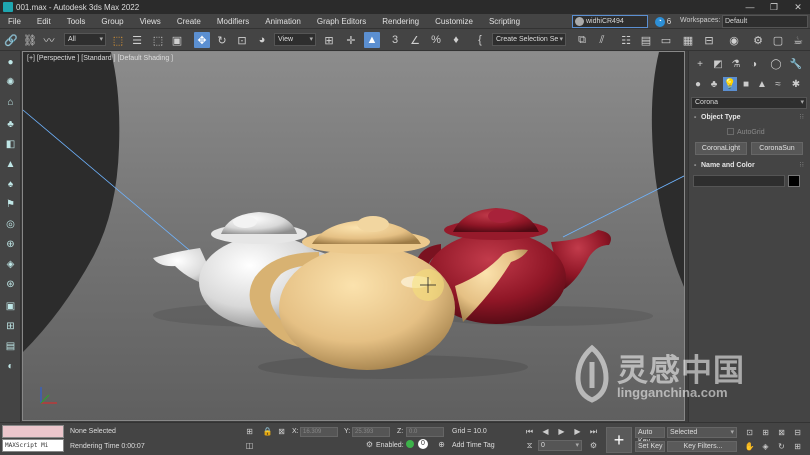 This screenshot has width=810, height=455. Describe the element at coordinates (10, 244) in the screenshot. I see `corona-material-icon: ⊕` at that location.